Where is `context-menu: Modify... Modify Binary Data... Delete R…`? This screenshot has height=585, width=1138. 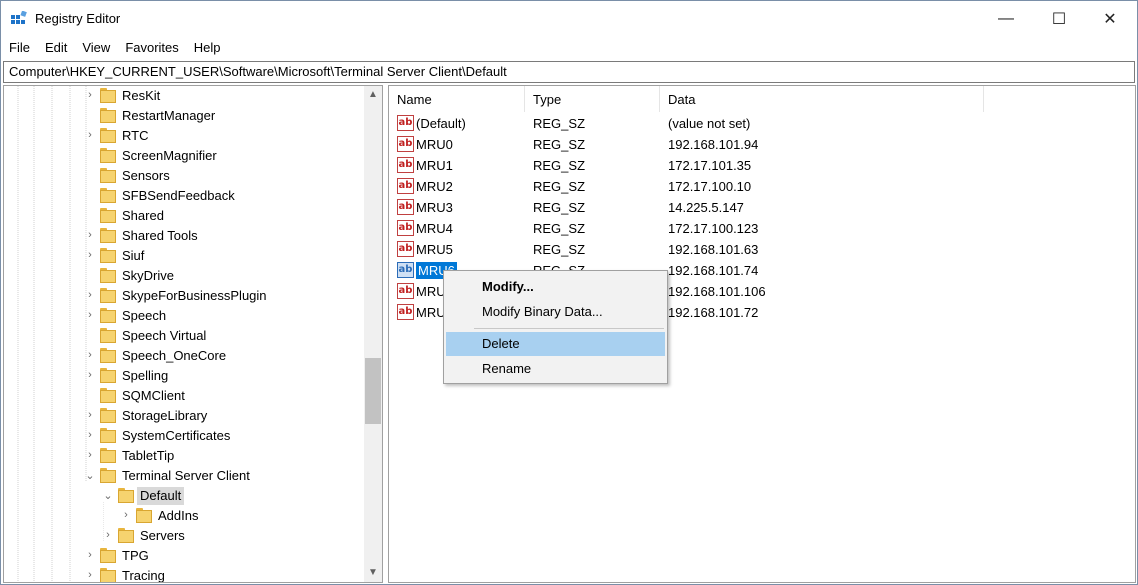
context-menu: Modify... Modify Binary Data... Delete R… is located at coordinates (555, 327).